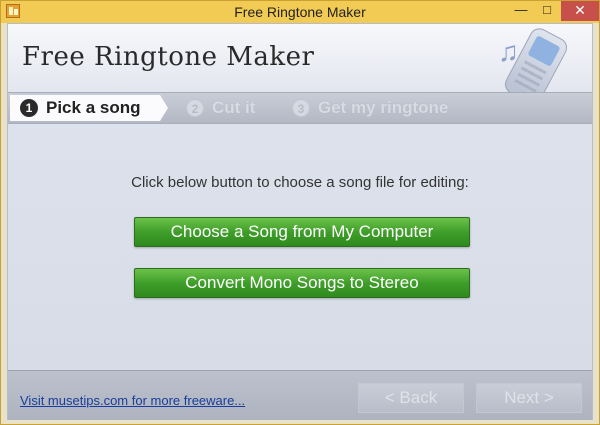 Image resolution: width=600 pixels, height=425 pixels. Describe the element at coordinates (168, 57) in the screenshot. I see `app-heading: Free Ringtone Maker` at that location.